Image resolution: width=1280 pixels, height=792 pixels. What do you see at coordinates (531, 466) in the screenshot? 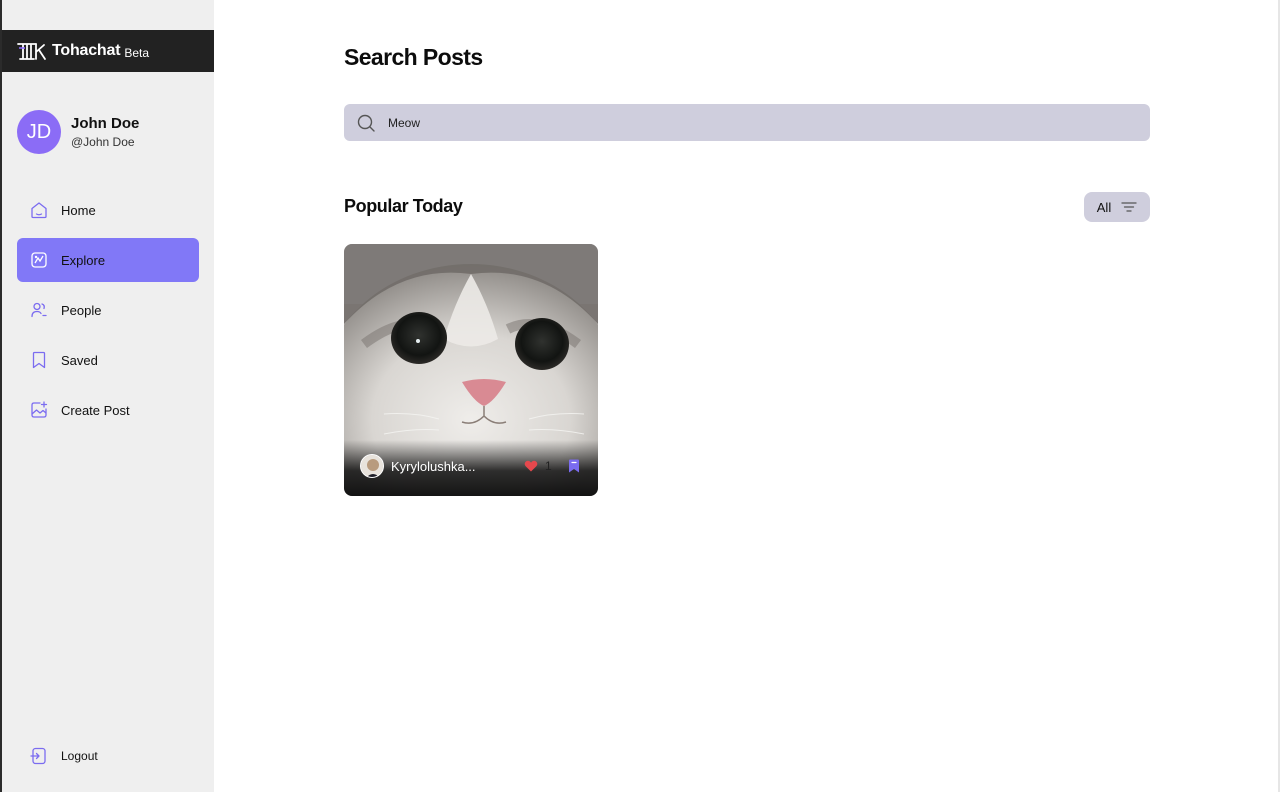
I see `heart-icon` at bounding box center [531, 466].